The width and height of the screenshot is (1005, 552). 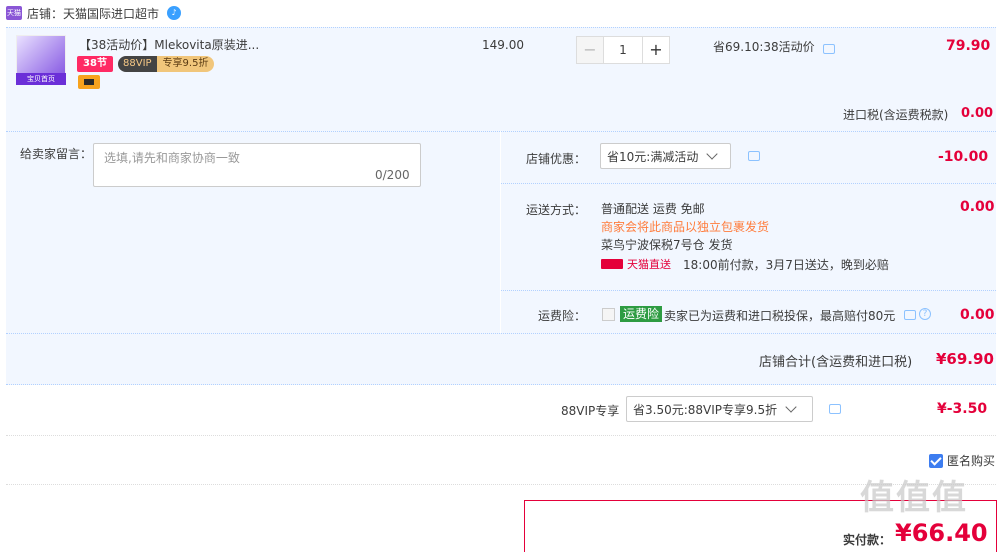 I want to click on seller-message-placeholder: 选填,请先和商家协商一致, so click(x=172, y=158).